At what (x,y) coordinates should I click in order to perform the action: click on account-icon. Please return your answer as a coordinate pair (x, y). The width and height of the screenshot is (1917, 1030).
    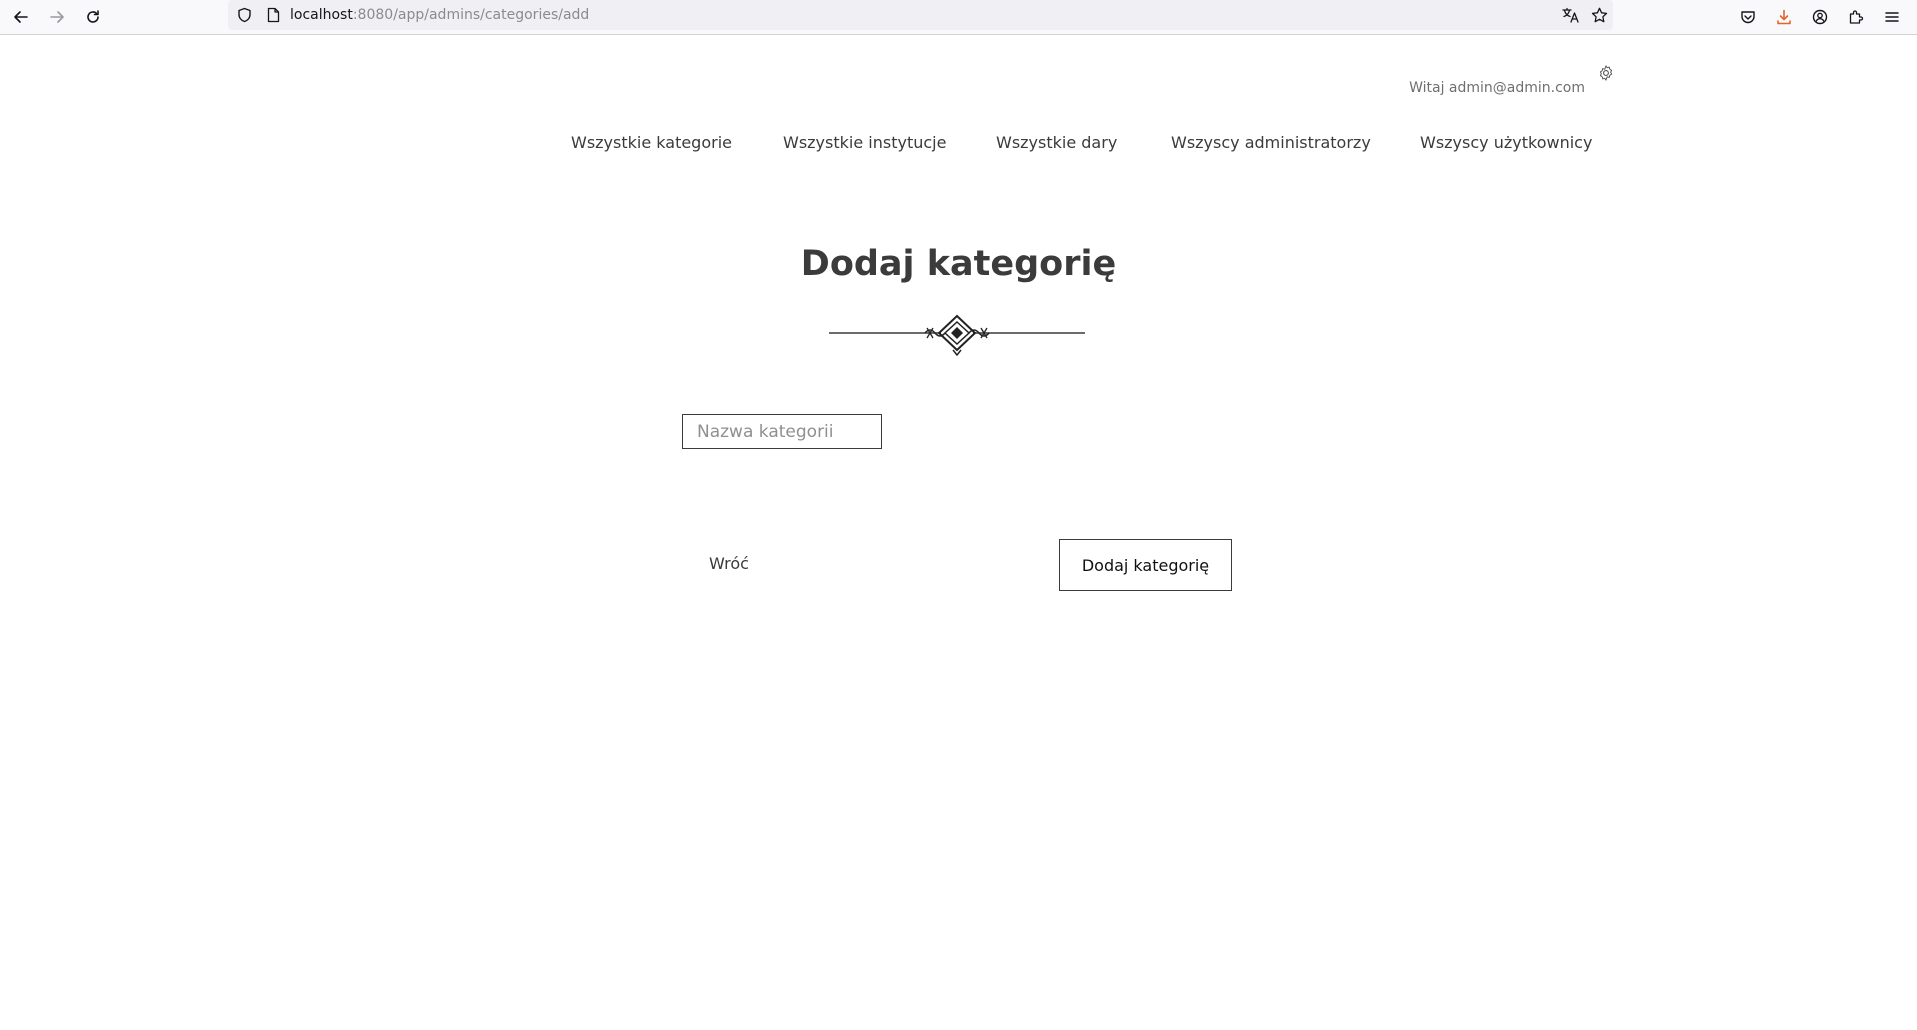
    Looking at the image, I should click on (1820, 17).